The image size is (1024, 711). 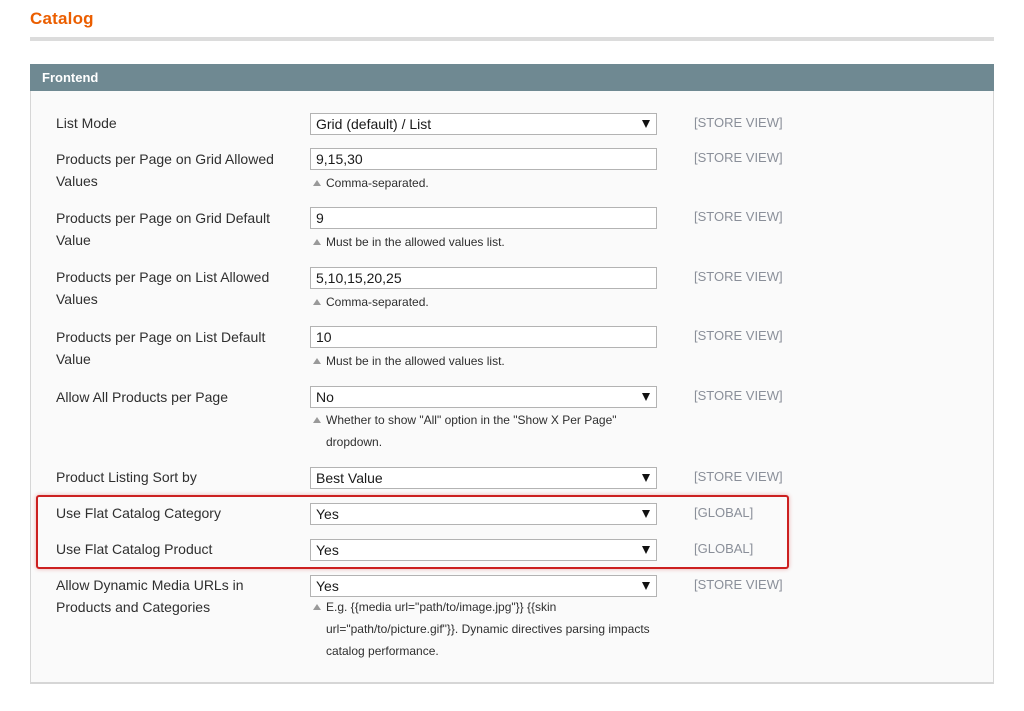 What do you see at coordinates (483, 478) in the screenshot?
I see `sort-by-select: Best Value` at bounding box center [483, 478].